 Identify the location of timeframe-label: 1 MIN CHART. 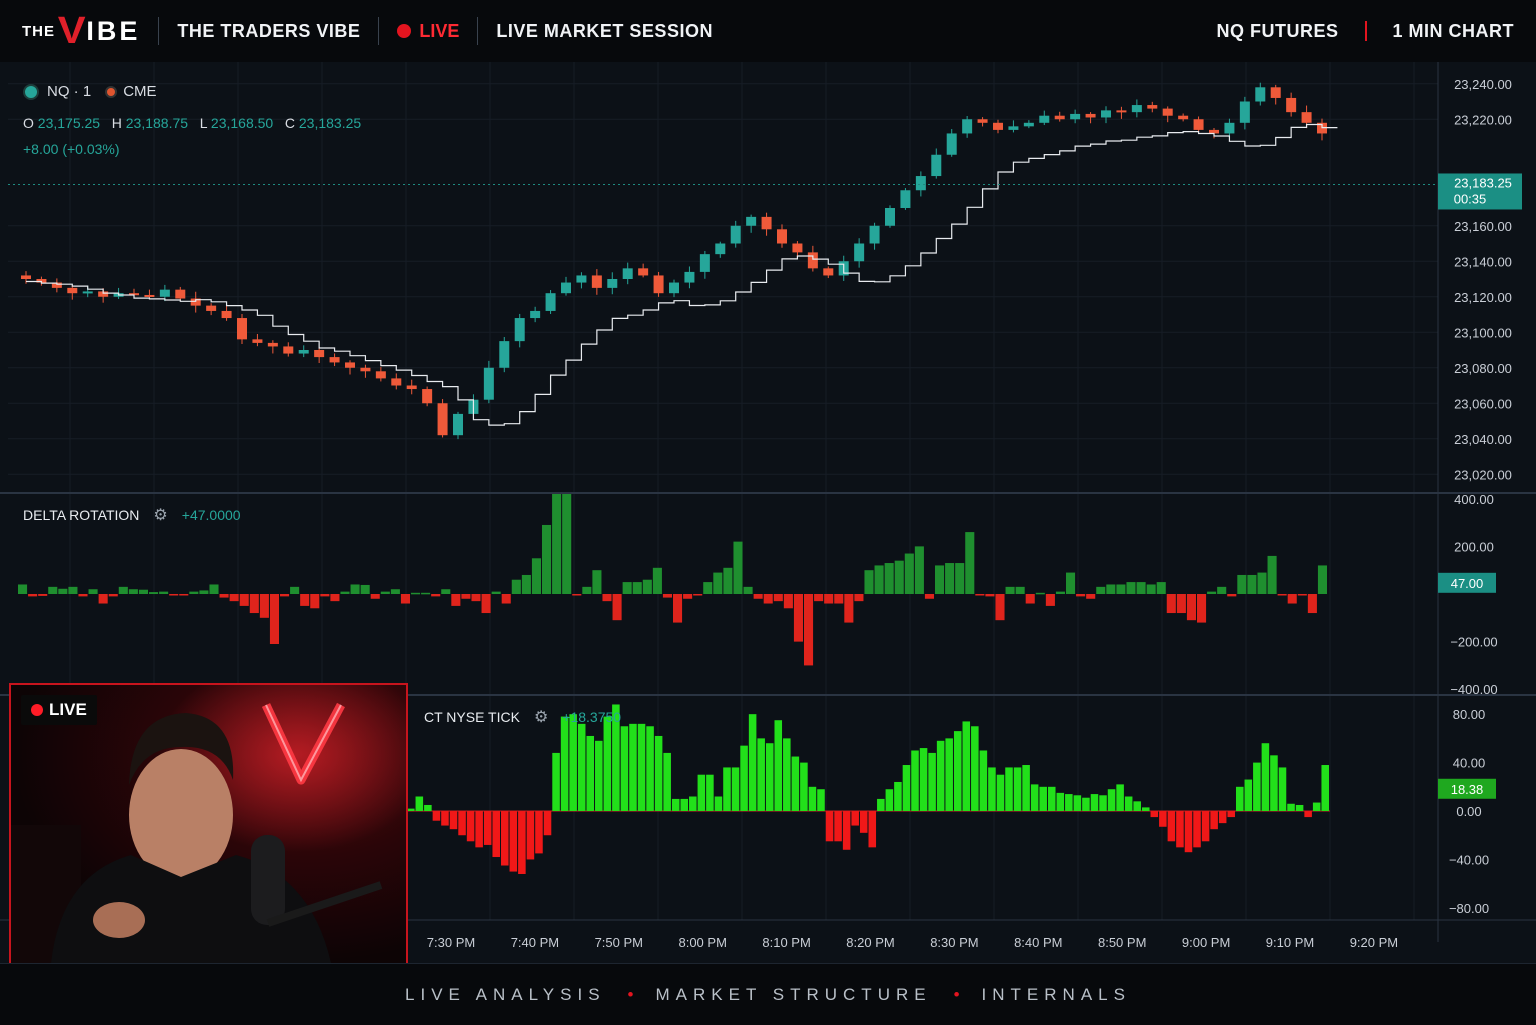
(1453, 30).